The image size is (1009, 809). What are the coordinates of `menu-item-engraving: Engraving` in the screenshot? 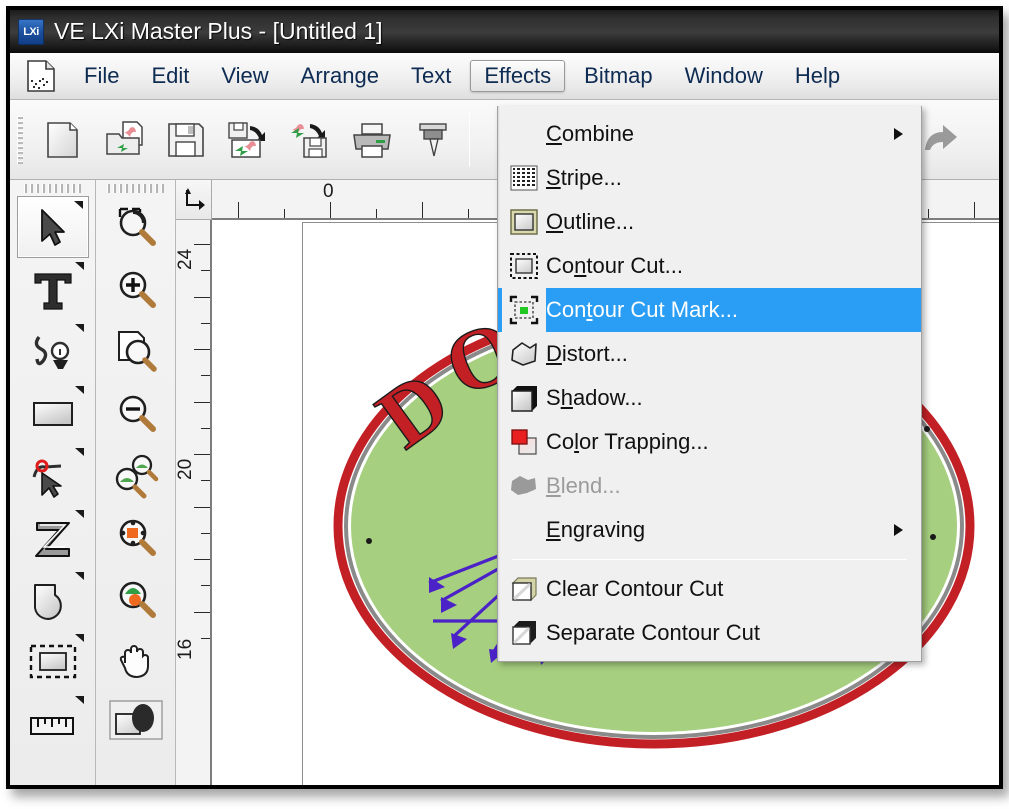 It's located at (709, 530).